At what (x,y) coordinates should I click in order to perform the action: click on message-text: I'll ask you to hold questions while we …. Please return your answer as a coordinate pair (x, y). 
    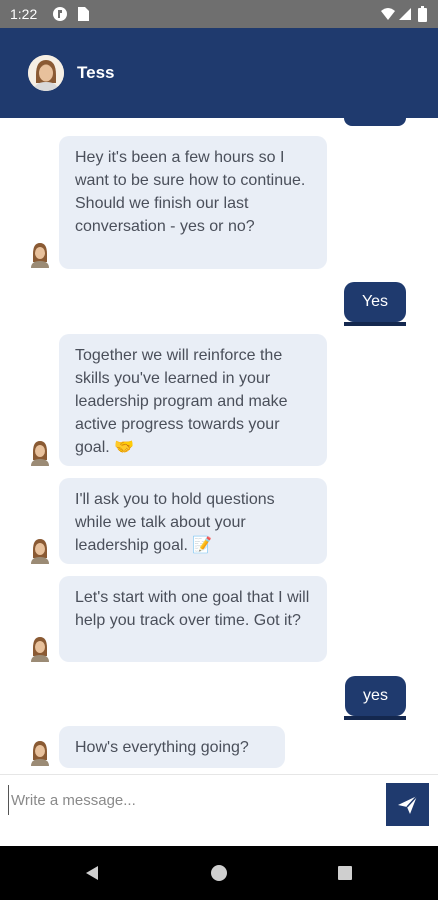
    Looking at the image, I should click on (175, 522).